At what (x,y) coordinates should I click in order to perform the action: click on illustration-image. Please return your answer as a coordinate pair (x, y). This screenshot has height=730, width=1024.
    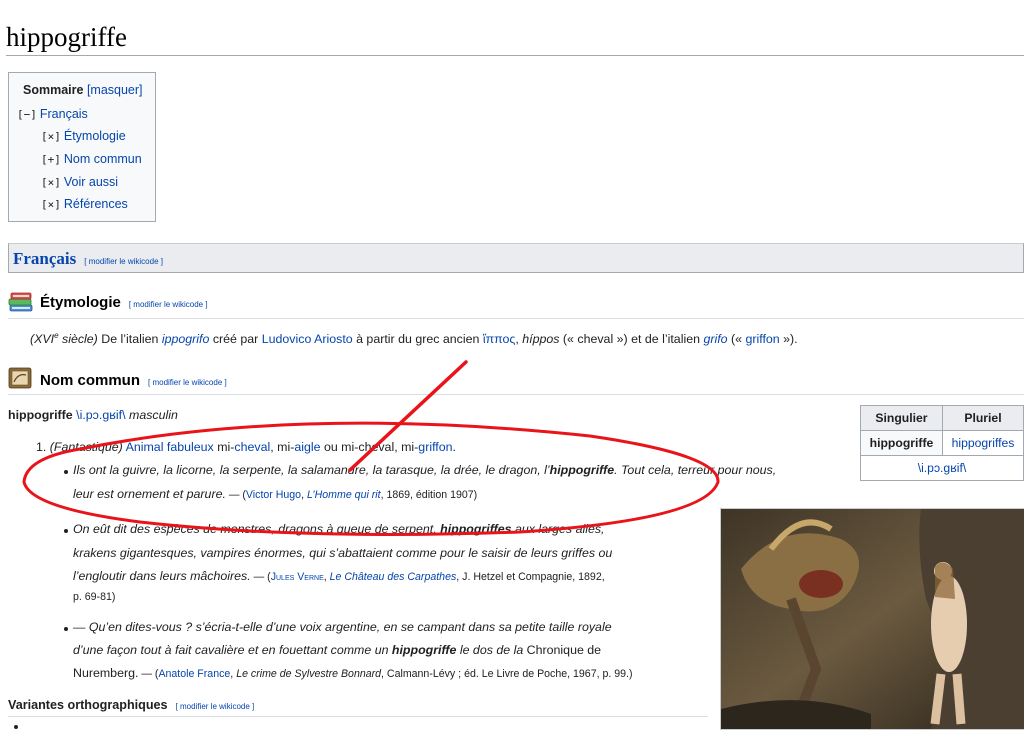
    Looking at the image, I should click on (872, 619).